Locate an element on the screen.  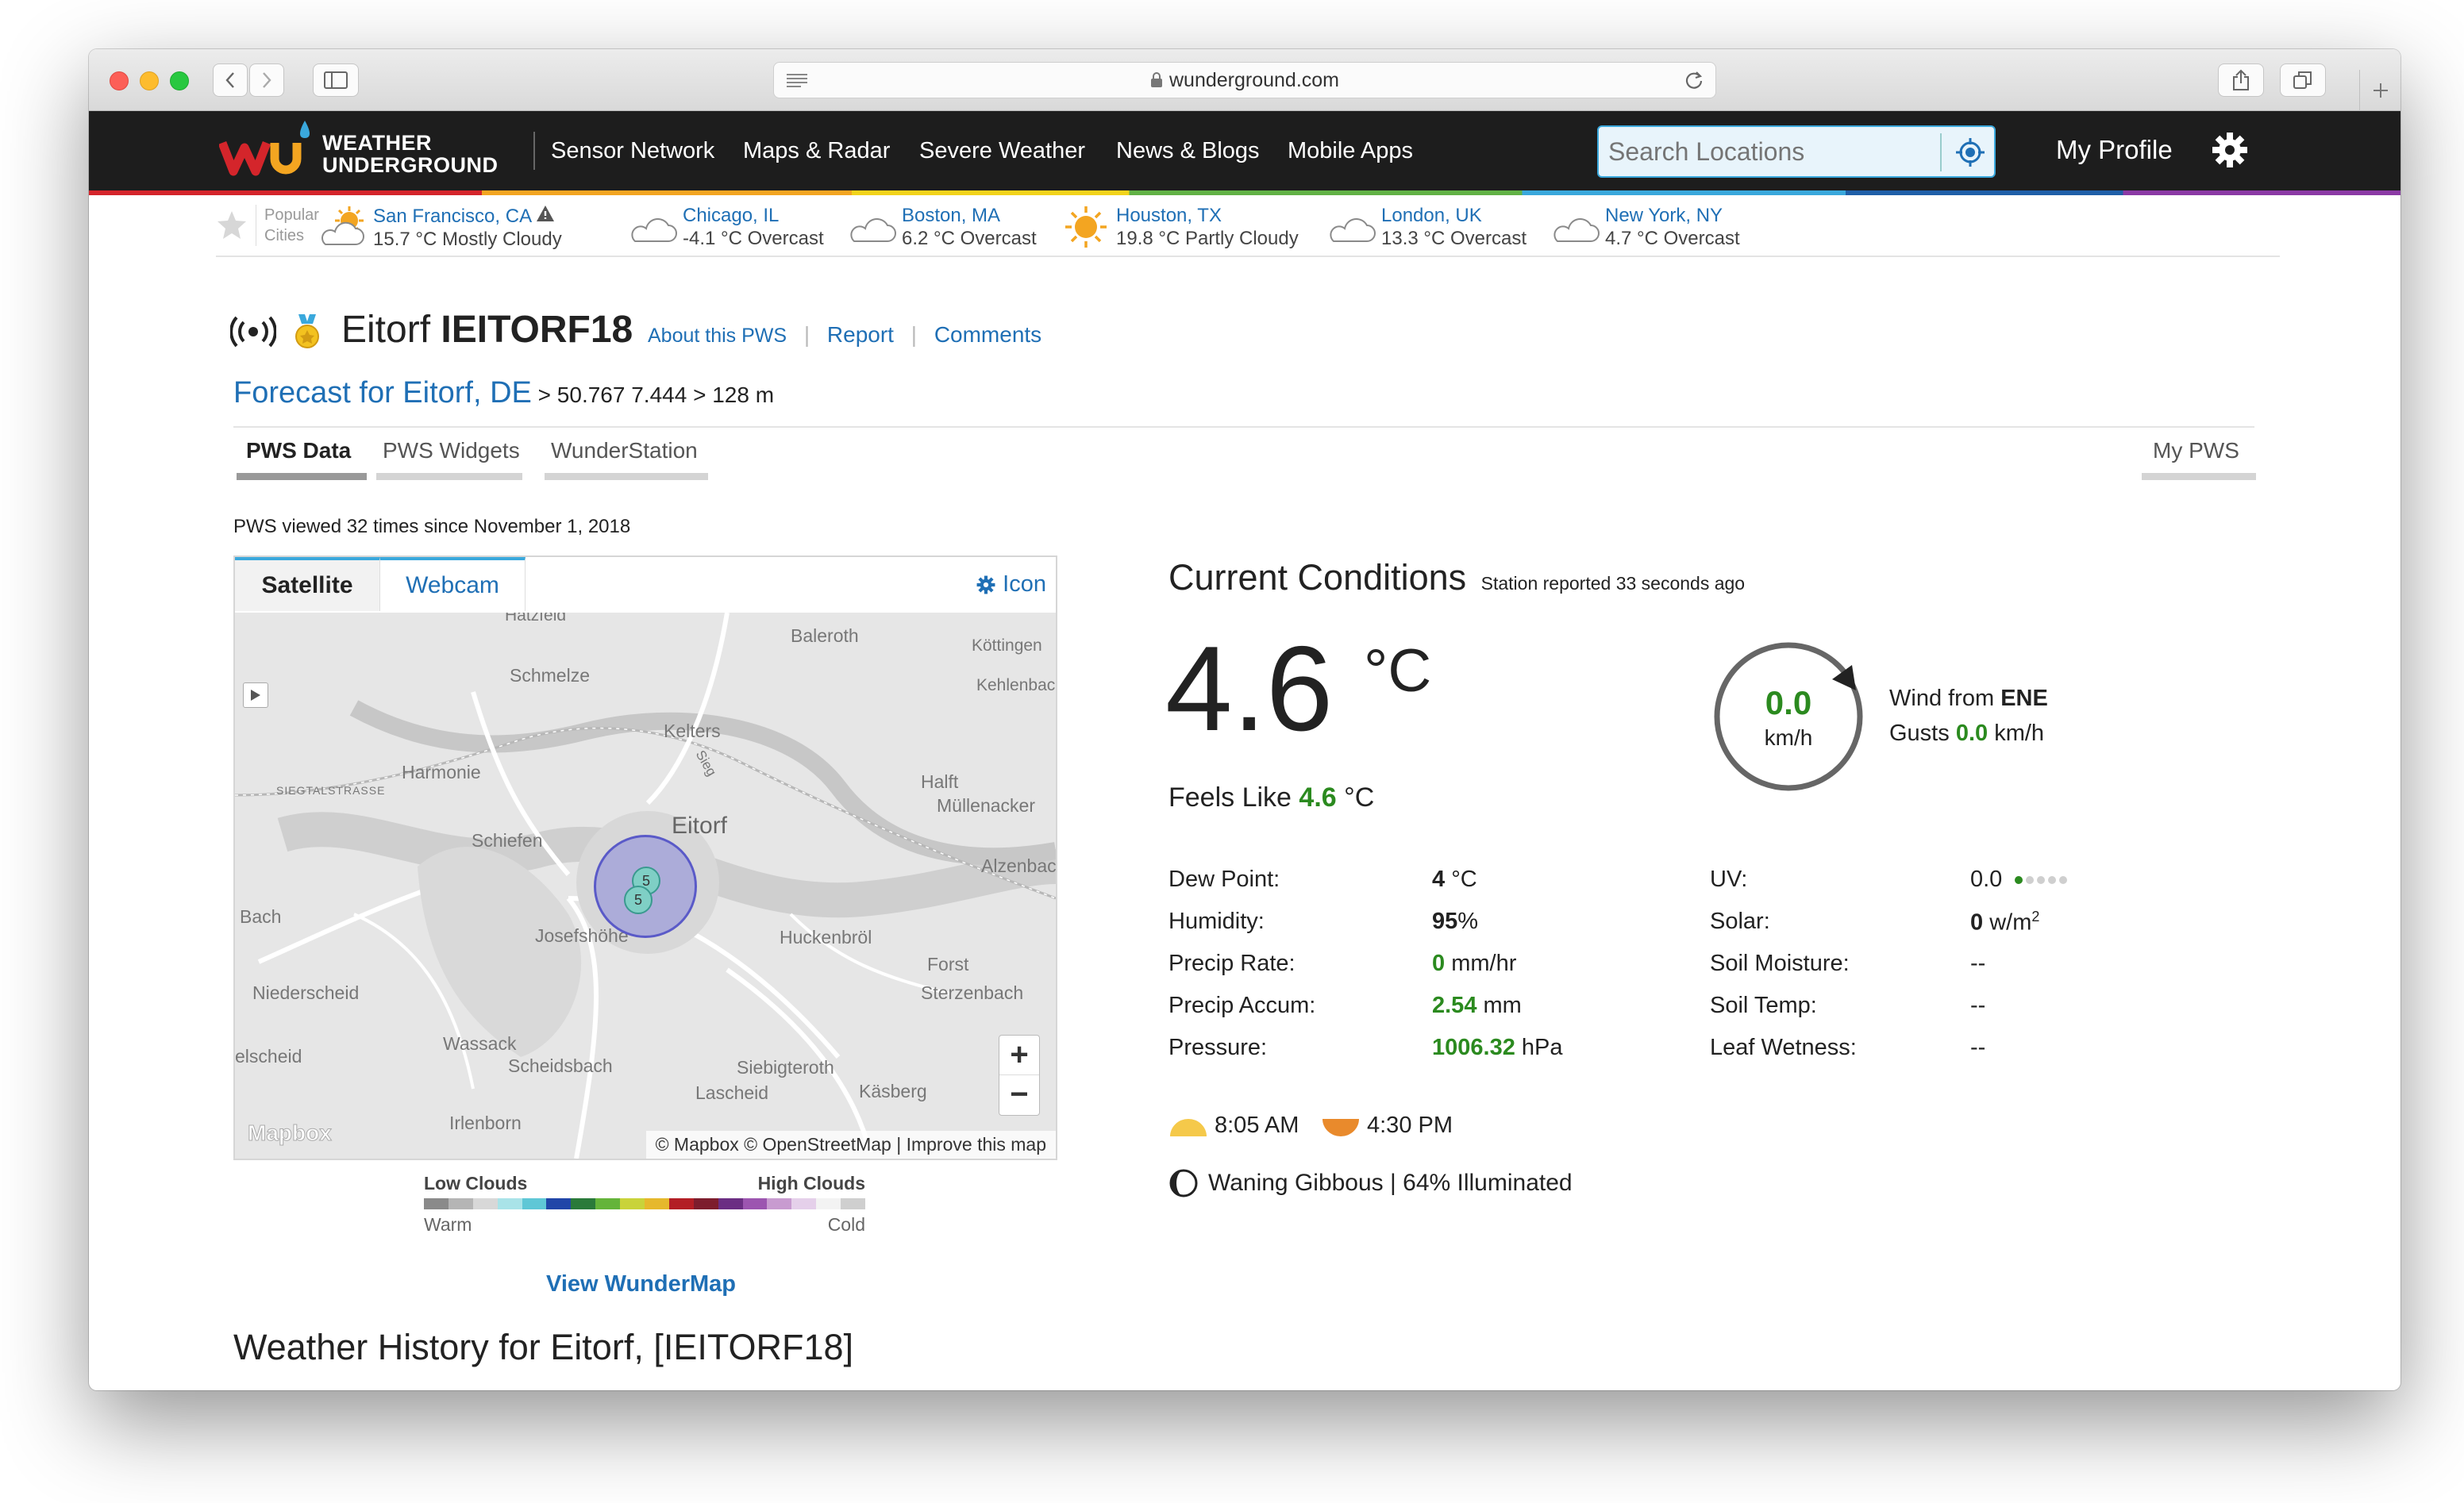
sunset-time: 4:30 PM is located at coordinates (1410, 1125).